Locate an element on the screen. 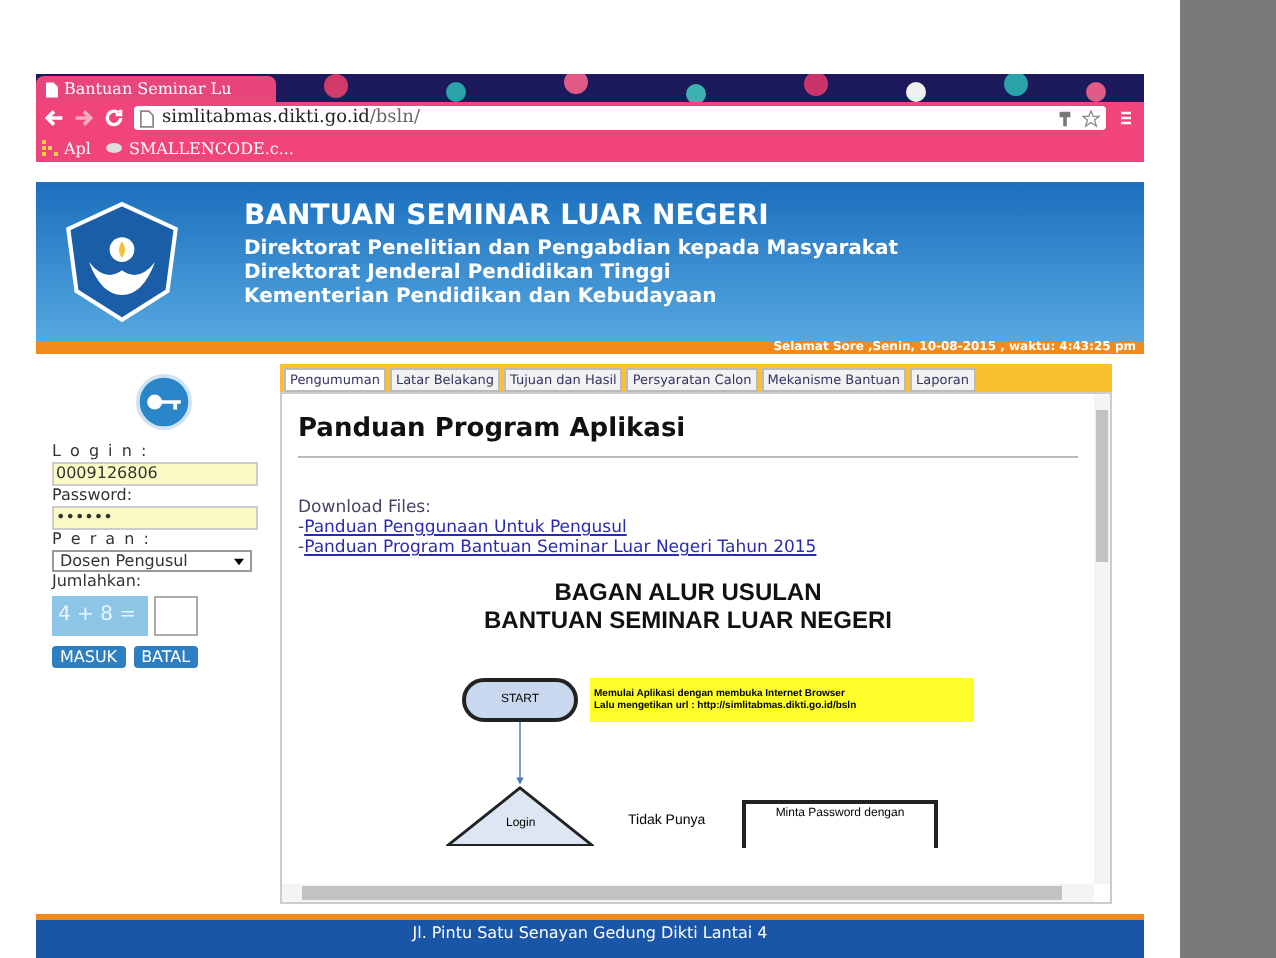 The height and width of the screenshot is (958, 1276). url-text: simlitabmas.dikti.go.id/bsln/ is located at coordinates (292, 118).